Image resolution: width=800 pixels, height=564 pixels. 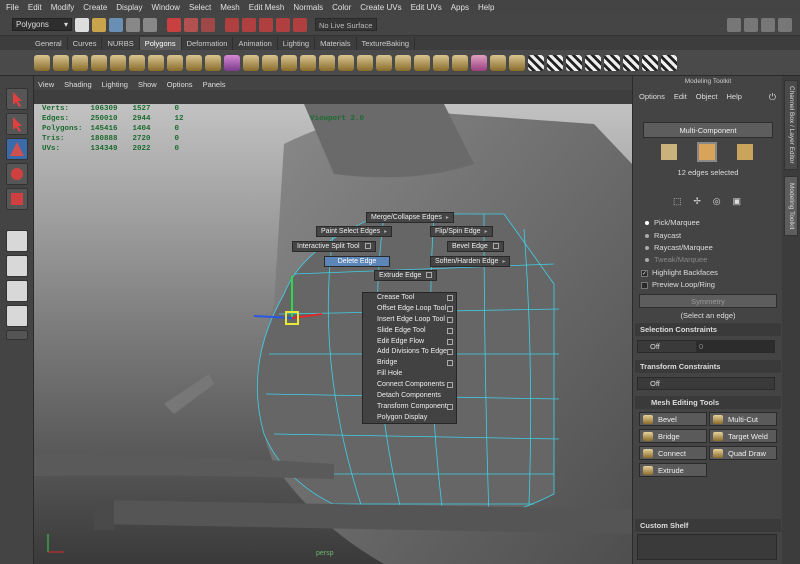 What do you see at coordinates (17, 149) in the screenshot?
I see `paint-select-icon` at bounding box center [17, 149].